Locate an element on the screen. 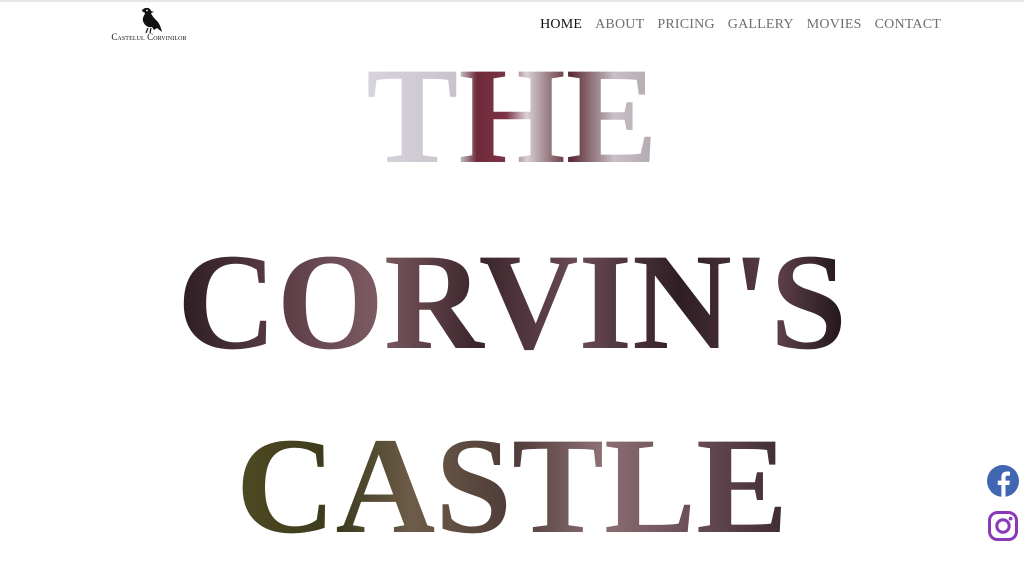  instagram-icon is located at coordinates (1003, 526).